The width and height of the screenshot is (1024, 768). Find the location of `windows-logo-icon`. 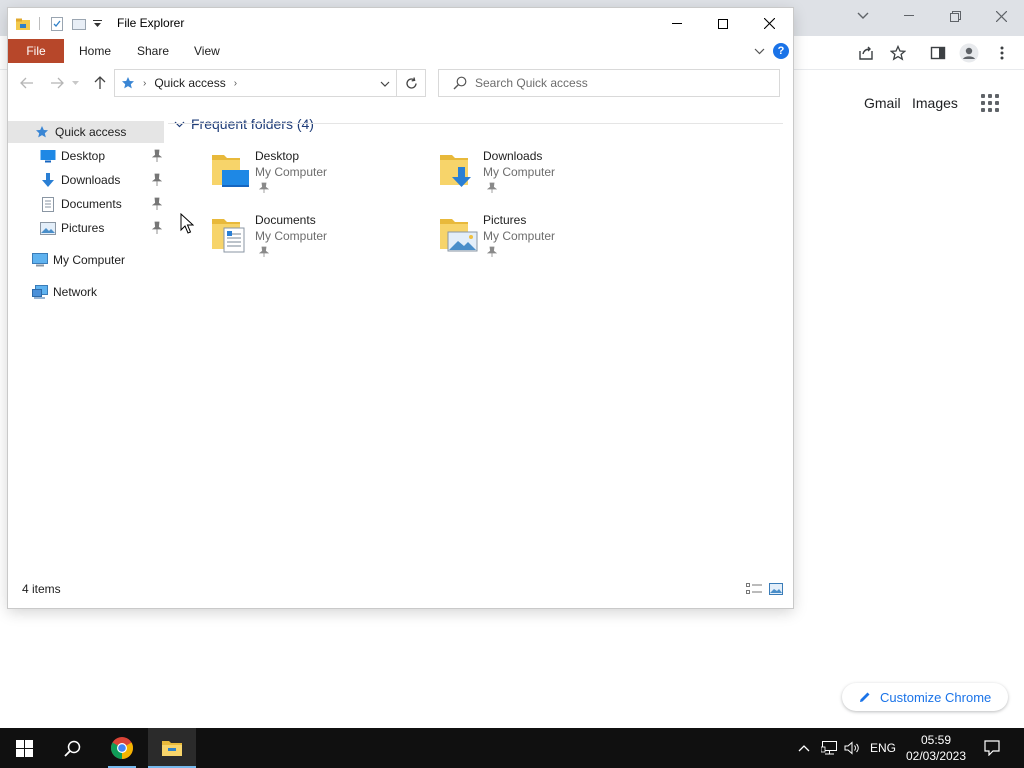

windows-logo-icon is located at coordinates (24, 748).